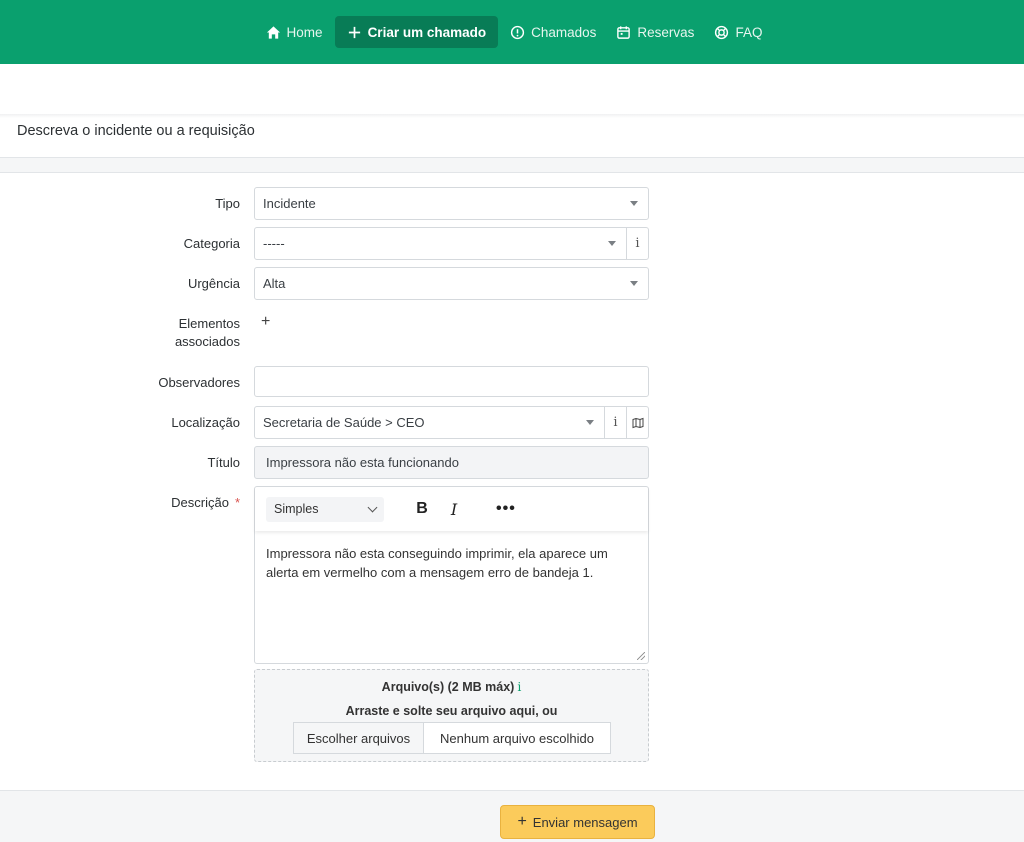 This screenshot has height=842, width=1024. I want to click on resize-handle-icon, so click(641, 656).